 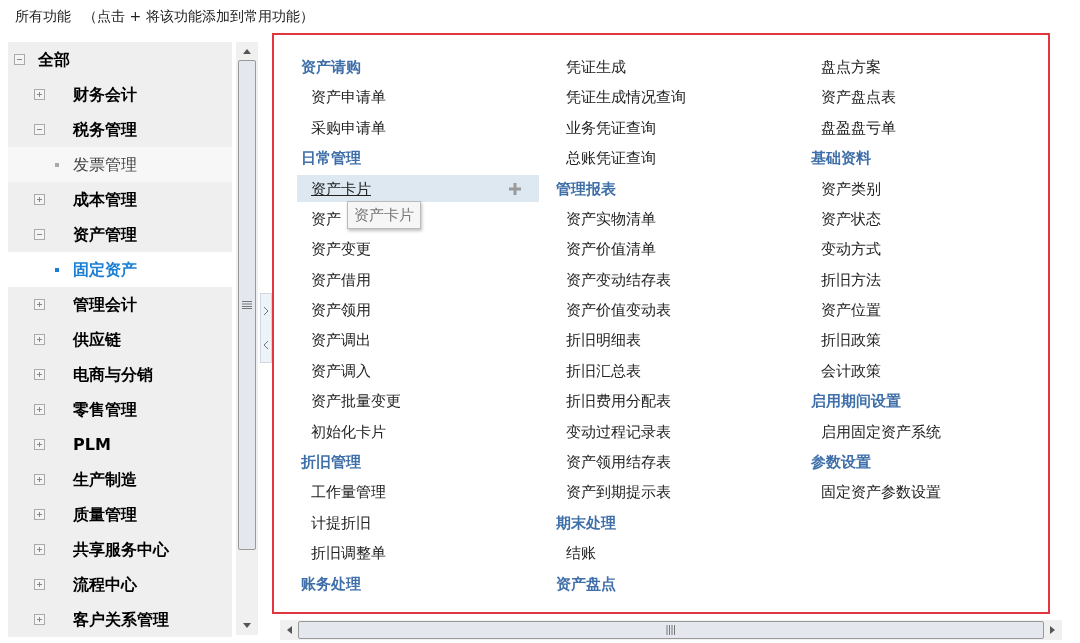 I want to click on scroll-thumb, so click(x=247, y=305).